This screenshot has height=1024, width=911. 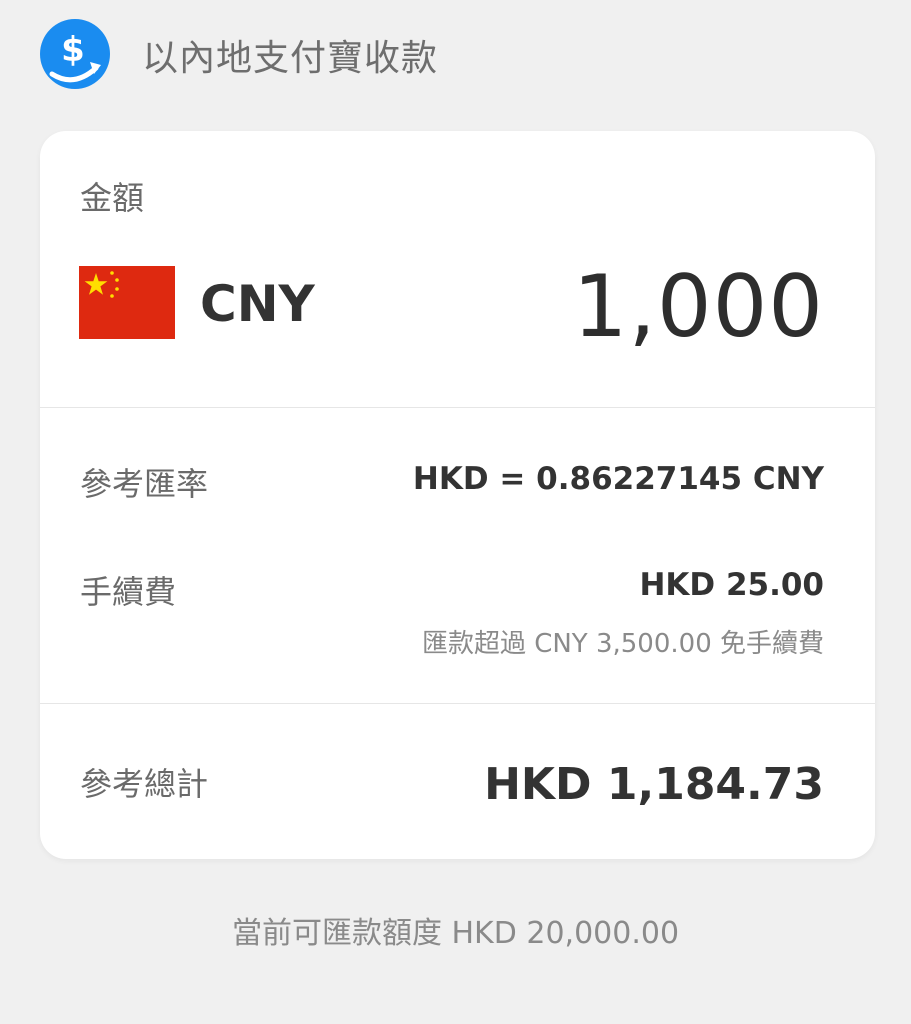 I want to click on amount-input: 1,000, so click(x=698, y=307).